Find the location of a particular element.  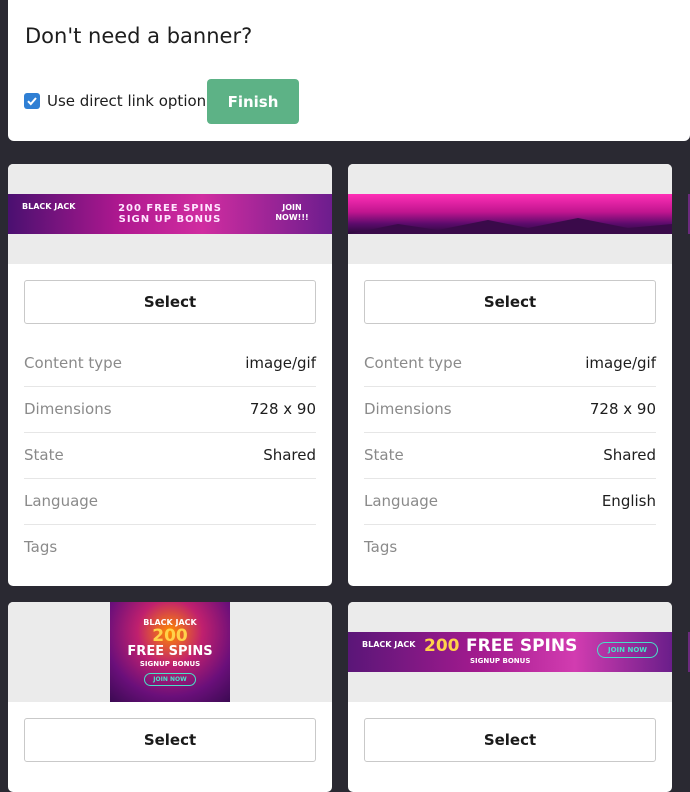

banner-headline: 200 FREE SPINS SIGN UP BONUS is located at coordinates (170, 214).